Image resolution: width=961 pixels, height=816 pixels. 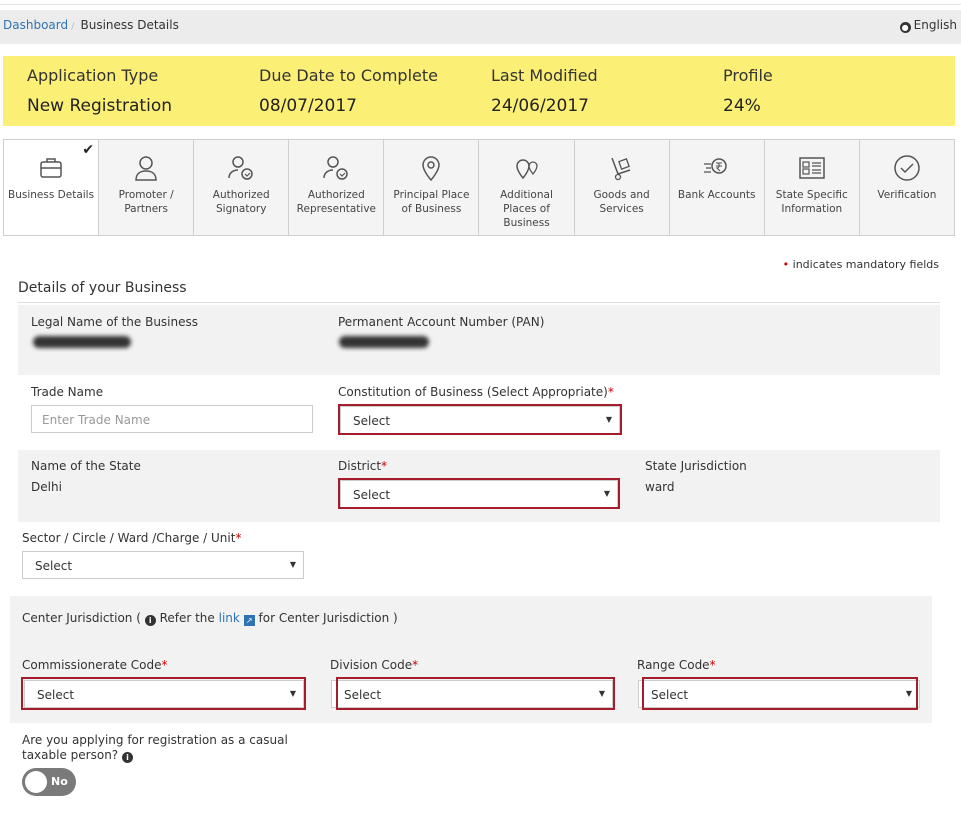 I want to click on division-label: Division Code*, so click(x=374, y=665).